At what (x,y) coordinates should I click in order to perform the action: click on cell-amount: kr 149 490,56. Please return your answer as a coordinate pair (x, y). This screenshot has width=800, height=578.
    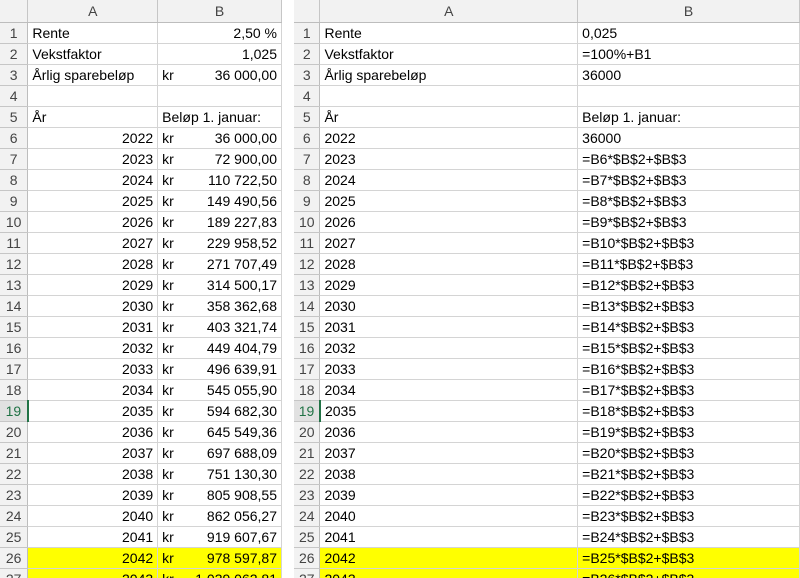
    Looking at the image, I should click on (219, 201).